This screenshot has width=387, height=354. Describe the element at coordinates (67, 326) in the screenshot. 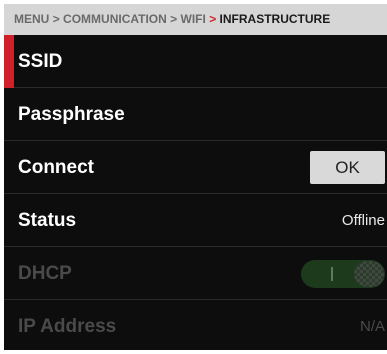

I see `menu-row-label: IP Address` at that location.